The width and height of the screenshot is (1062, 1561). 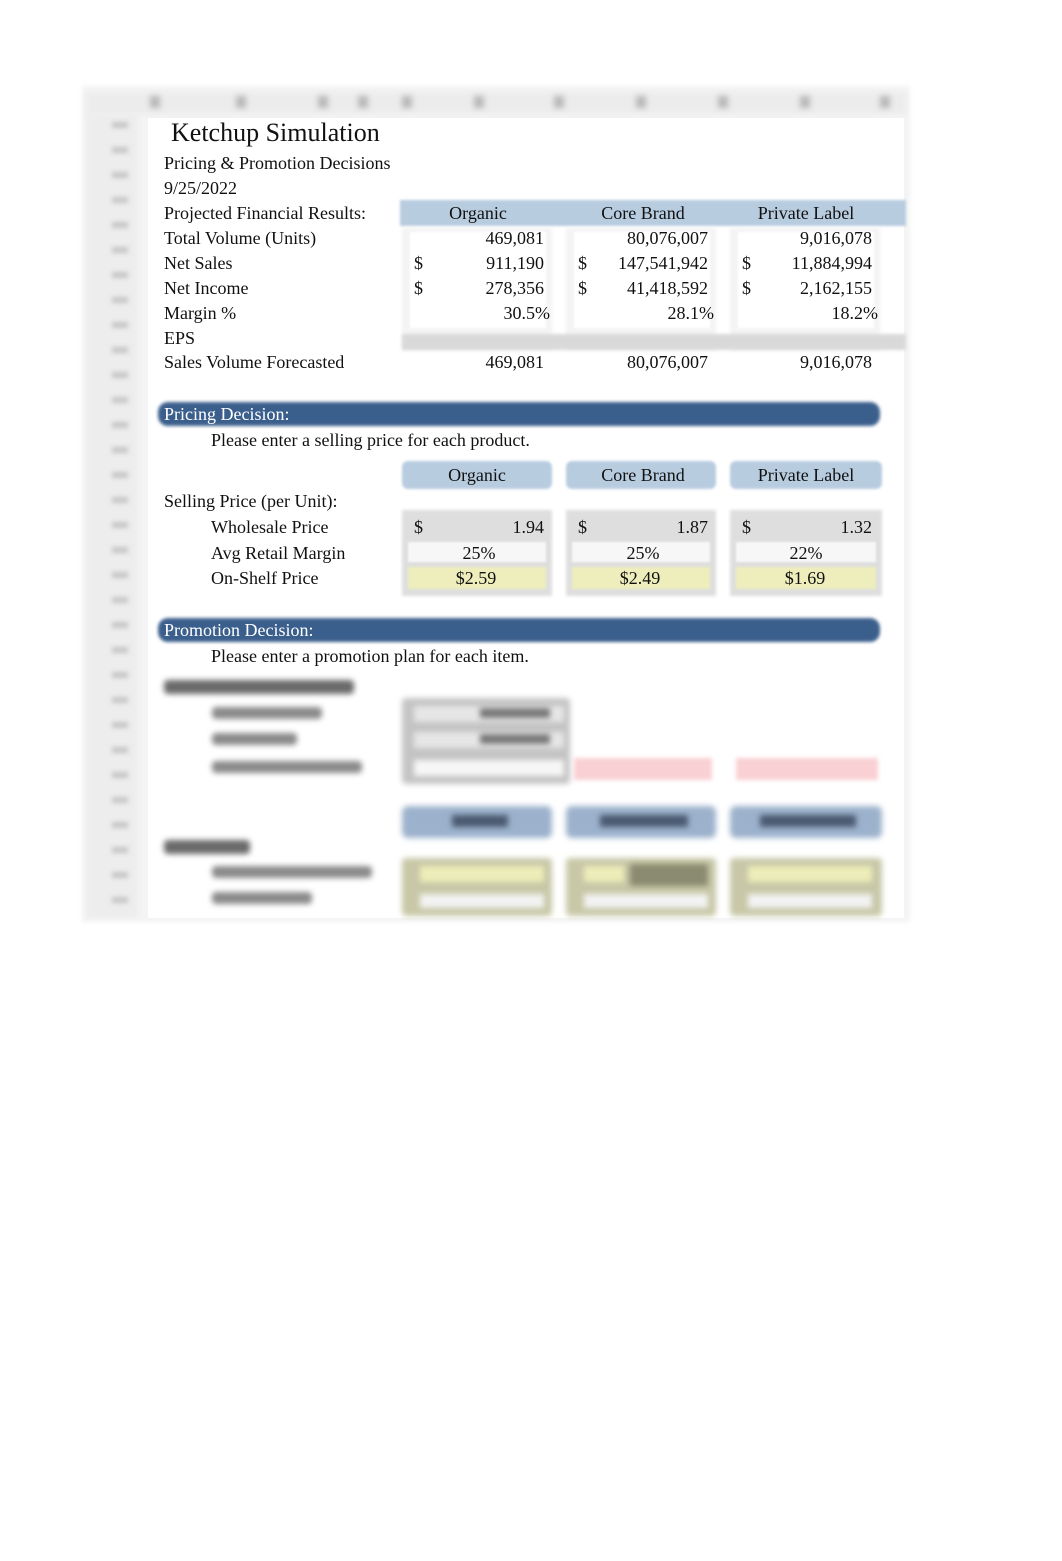 I want to click on financials-col-organic: Organic, so click(x=478, y=213).